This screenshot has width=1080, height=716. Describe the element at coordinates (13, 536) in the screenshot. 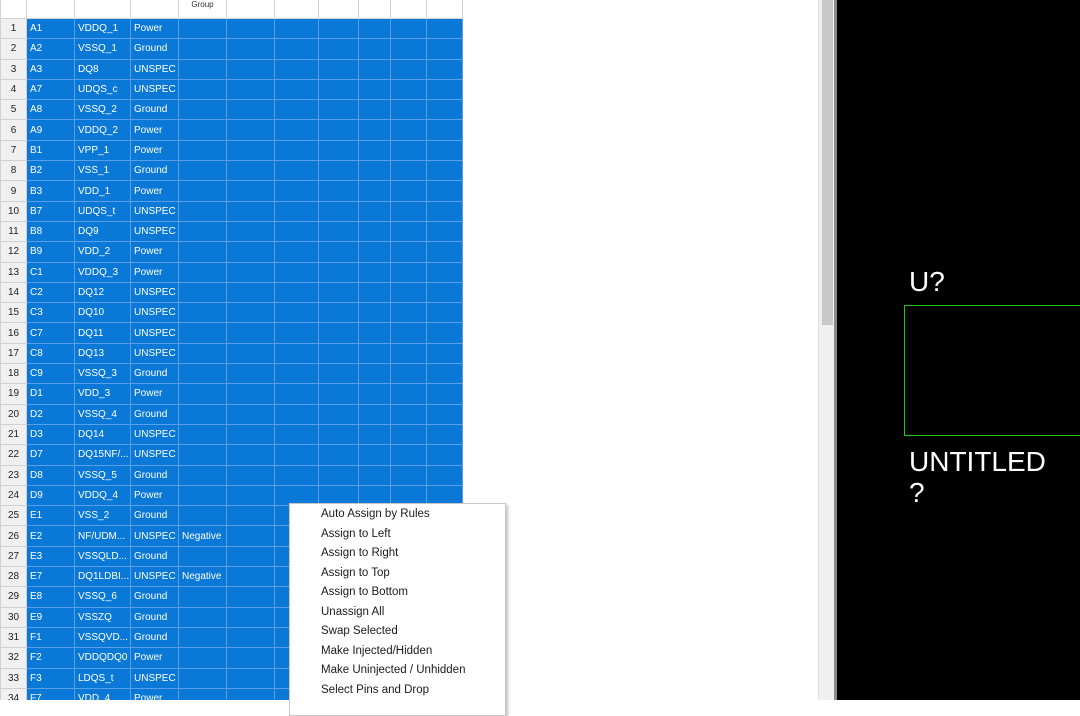

I see `row-number: 26` at that location.